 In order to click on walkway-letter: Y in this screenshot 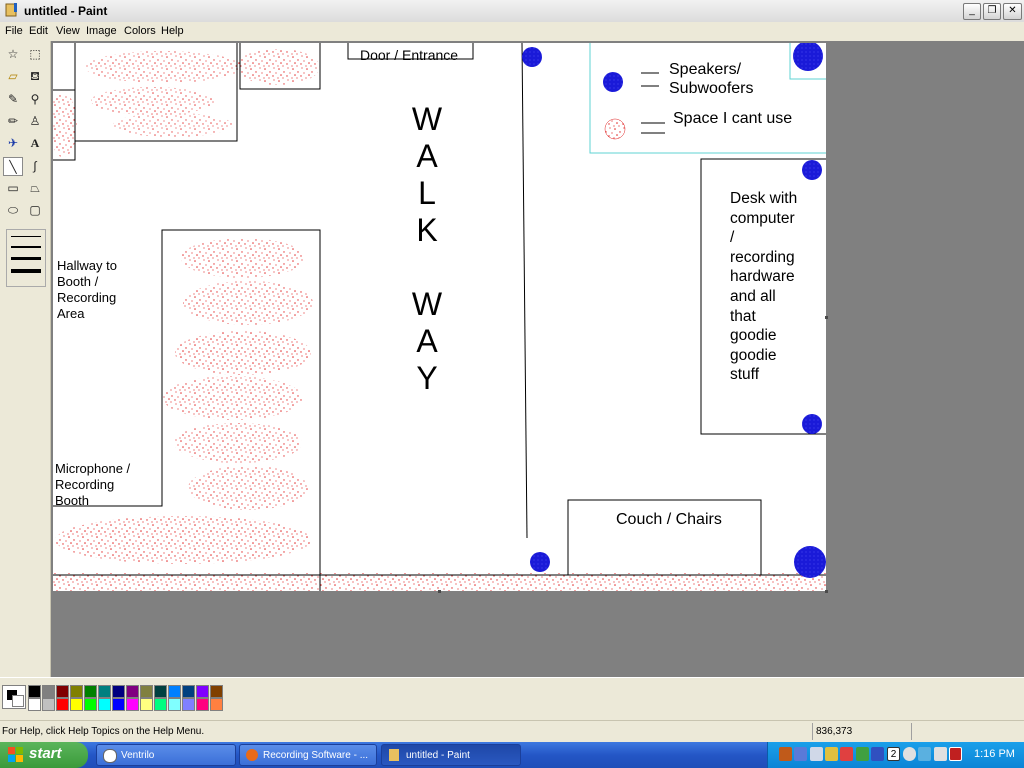, I will do `click(427, 378)`.